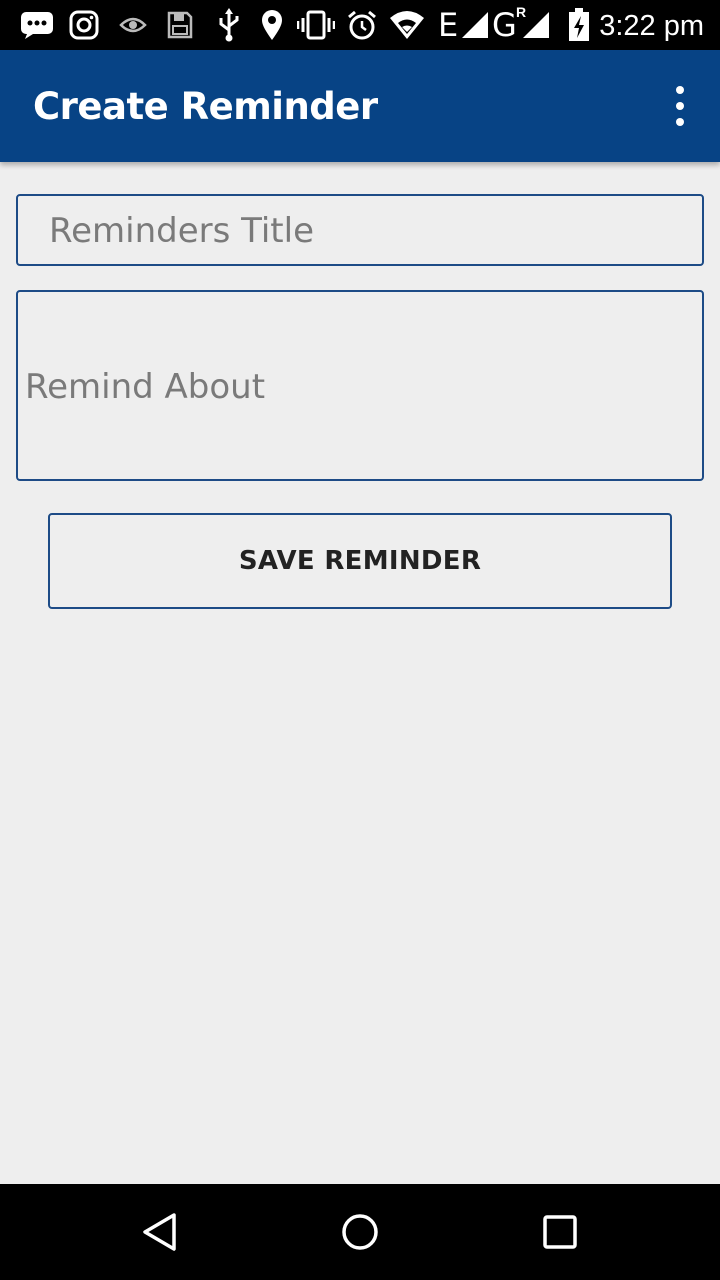 Image resolution: width=720 pixels, height=1280 pixels. I want to click on alarm-icon, so click(362, 25).